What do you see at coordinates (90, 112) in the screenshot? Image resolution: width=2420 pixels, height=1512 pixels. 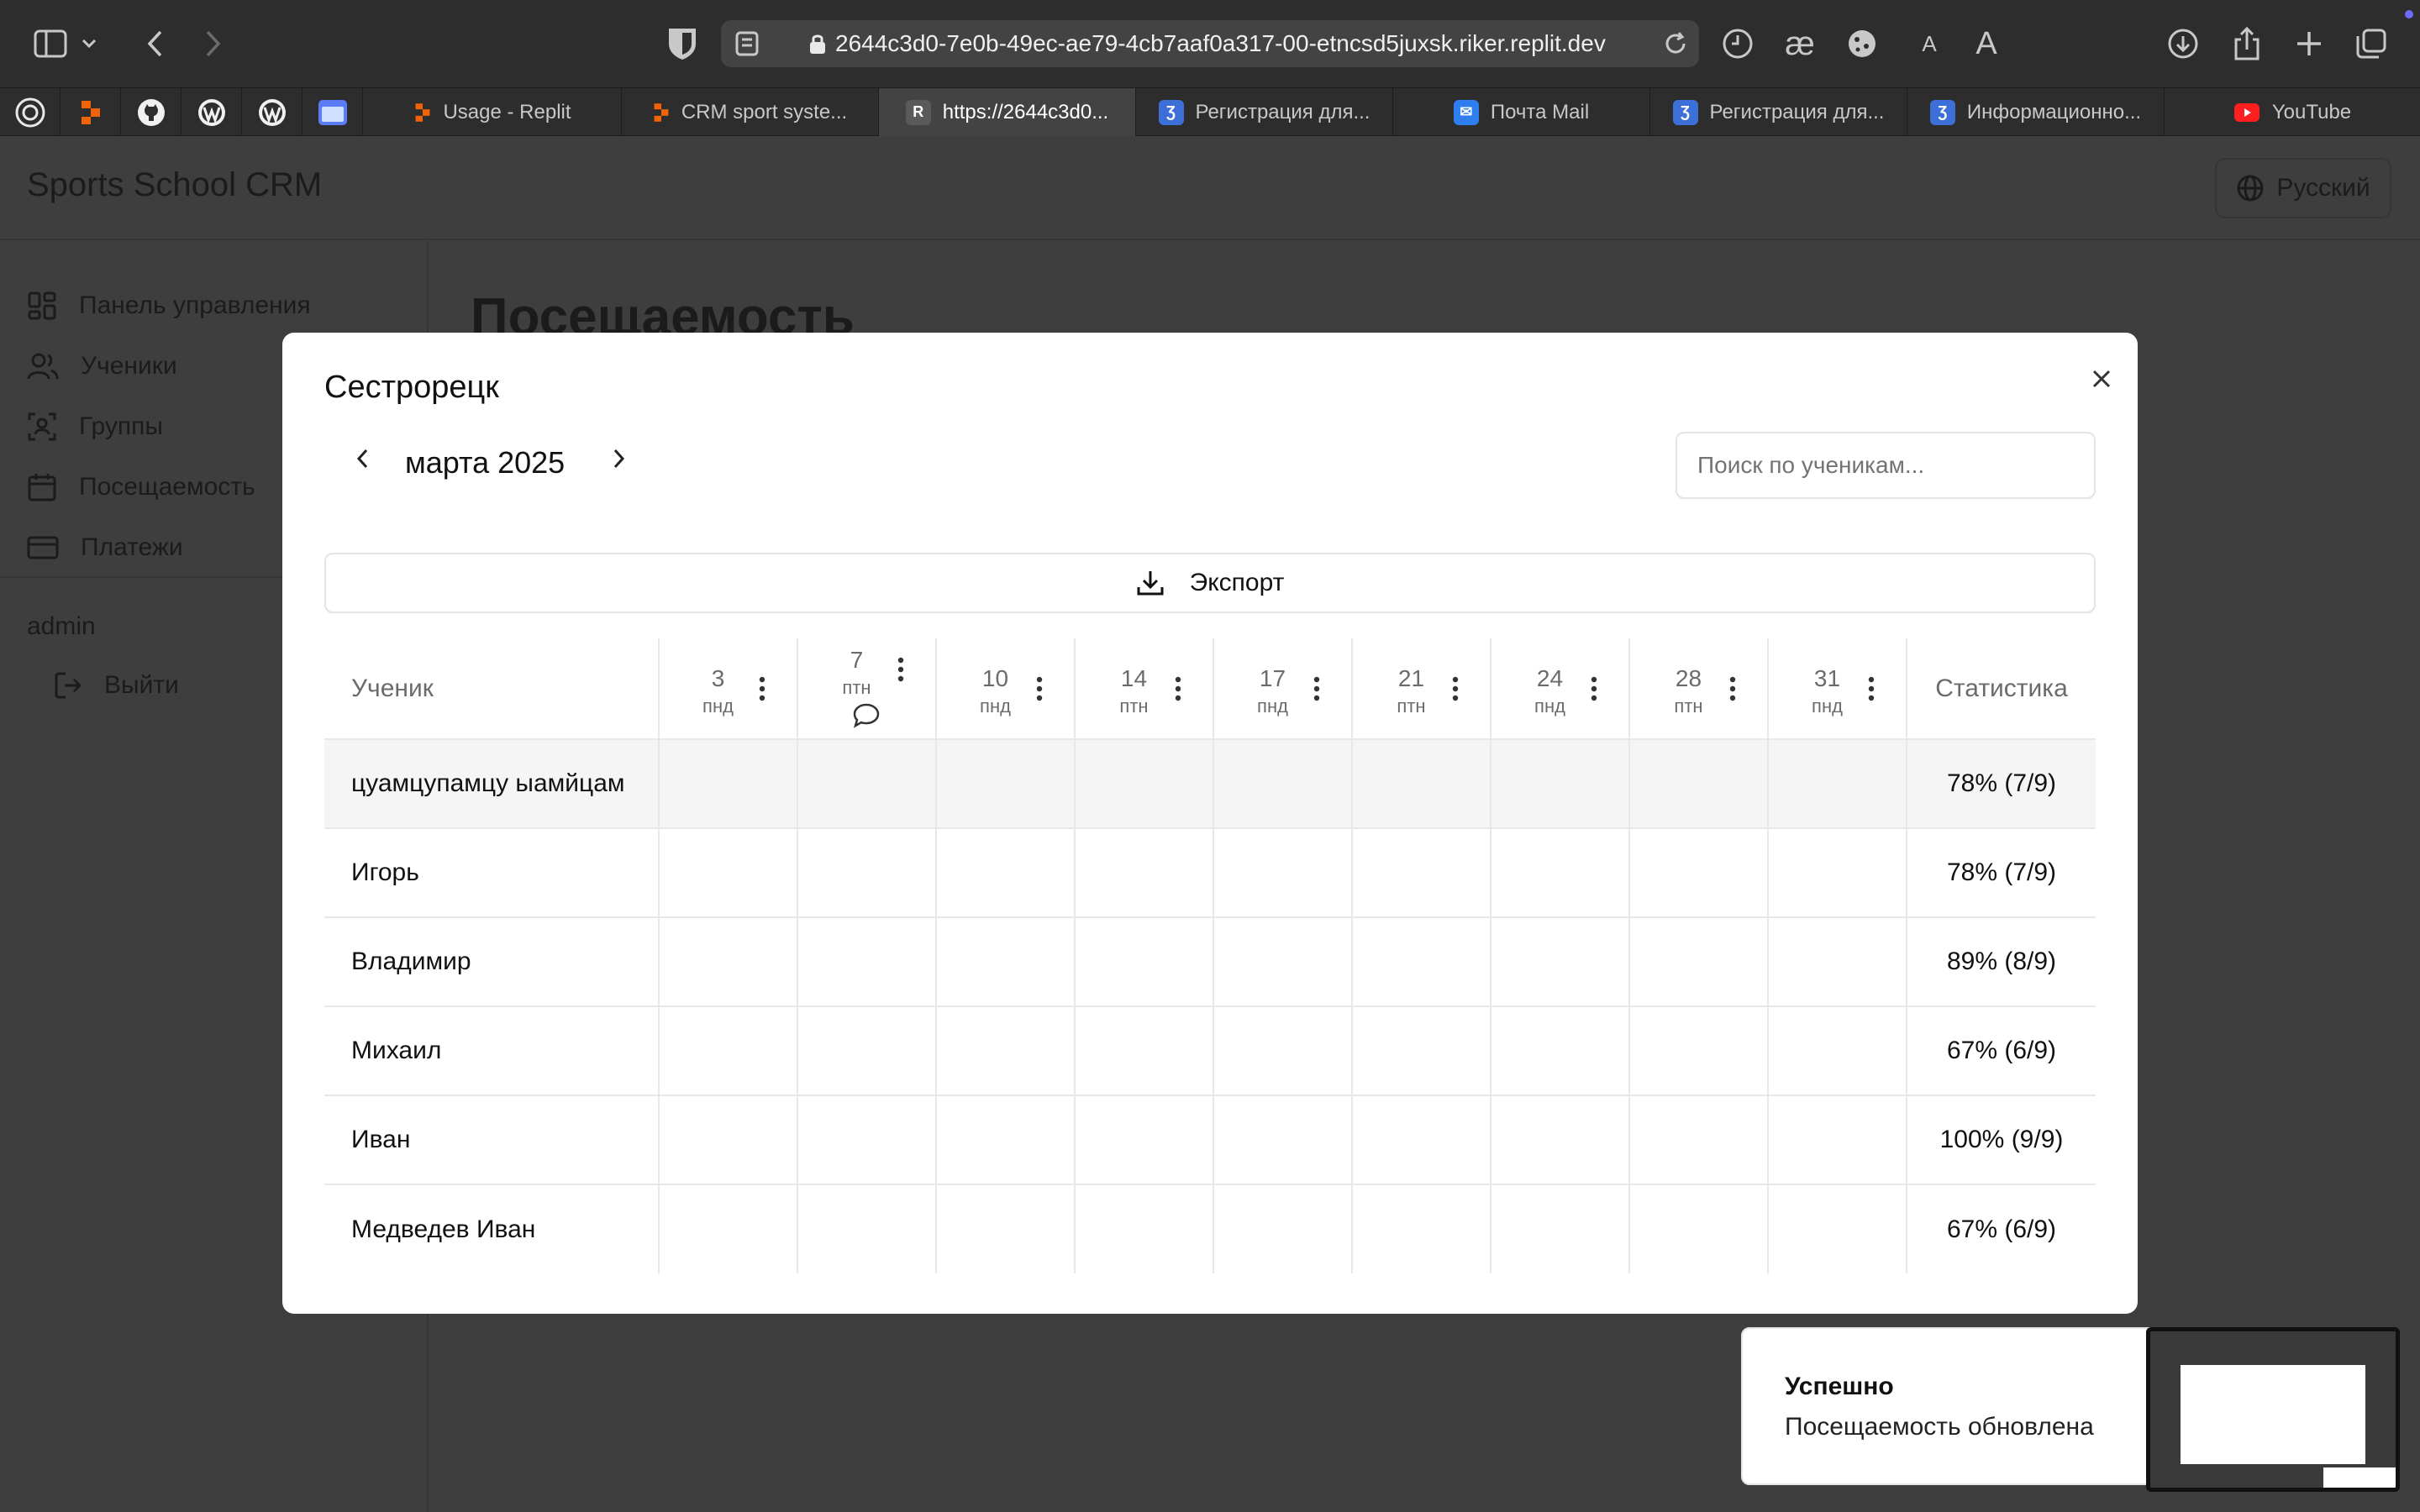 I see `pinned-tab-replit` at bounding box center [90, 112].